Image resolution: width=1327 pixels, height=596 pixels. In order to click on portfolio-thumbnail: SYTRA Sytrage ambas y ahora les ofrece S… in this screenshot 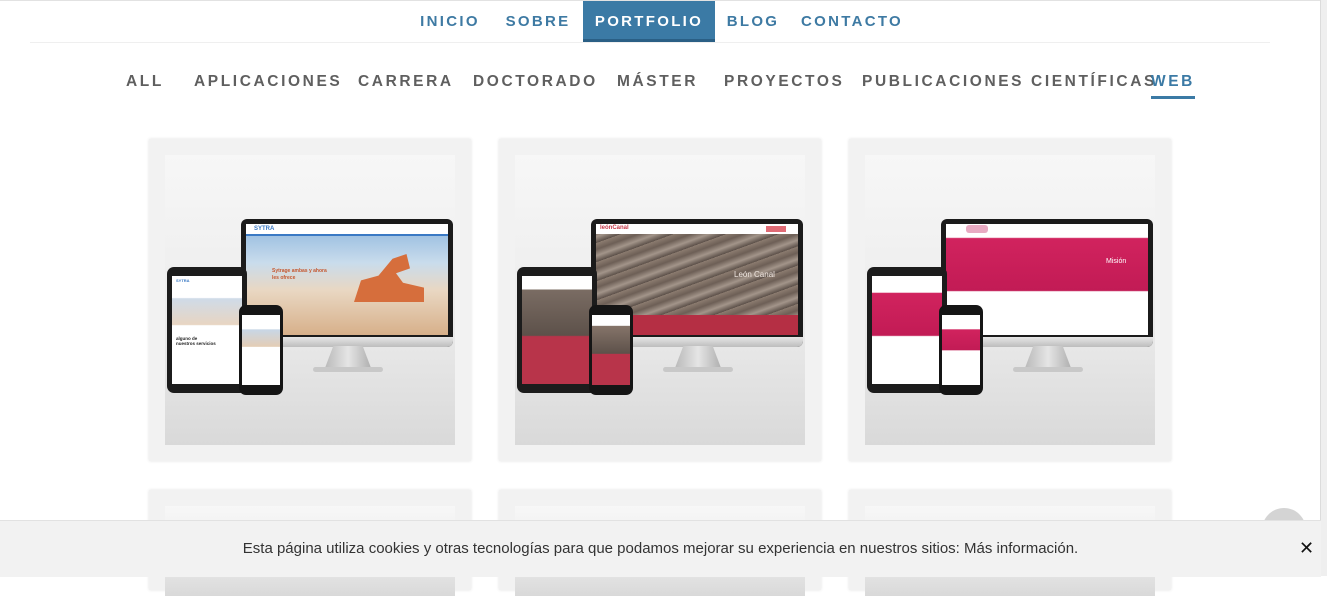, I will do `click(310, 300)`.